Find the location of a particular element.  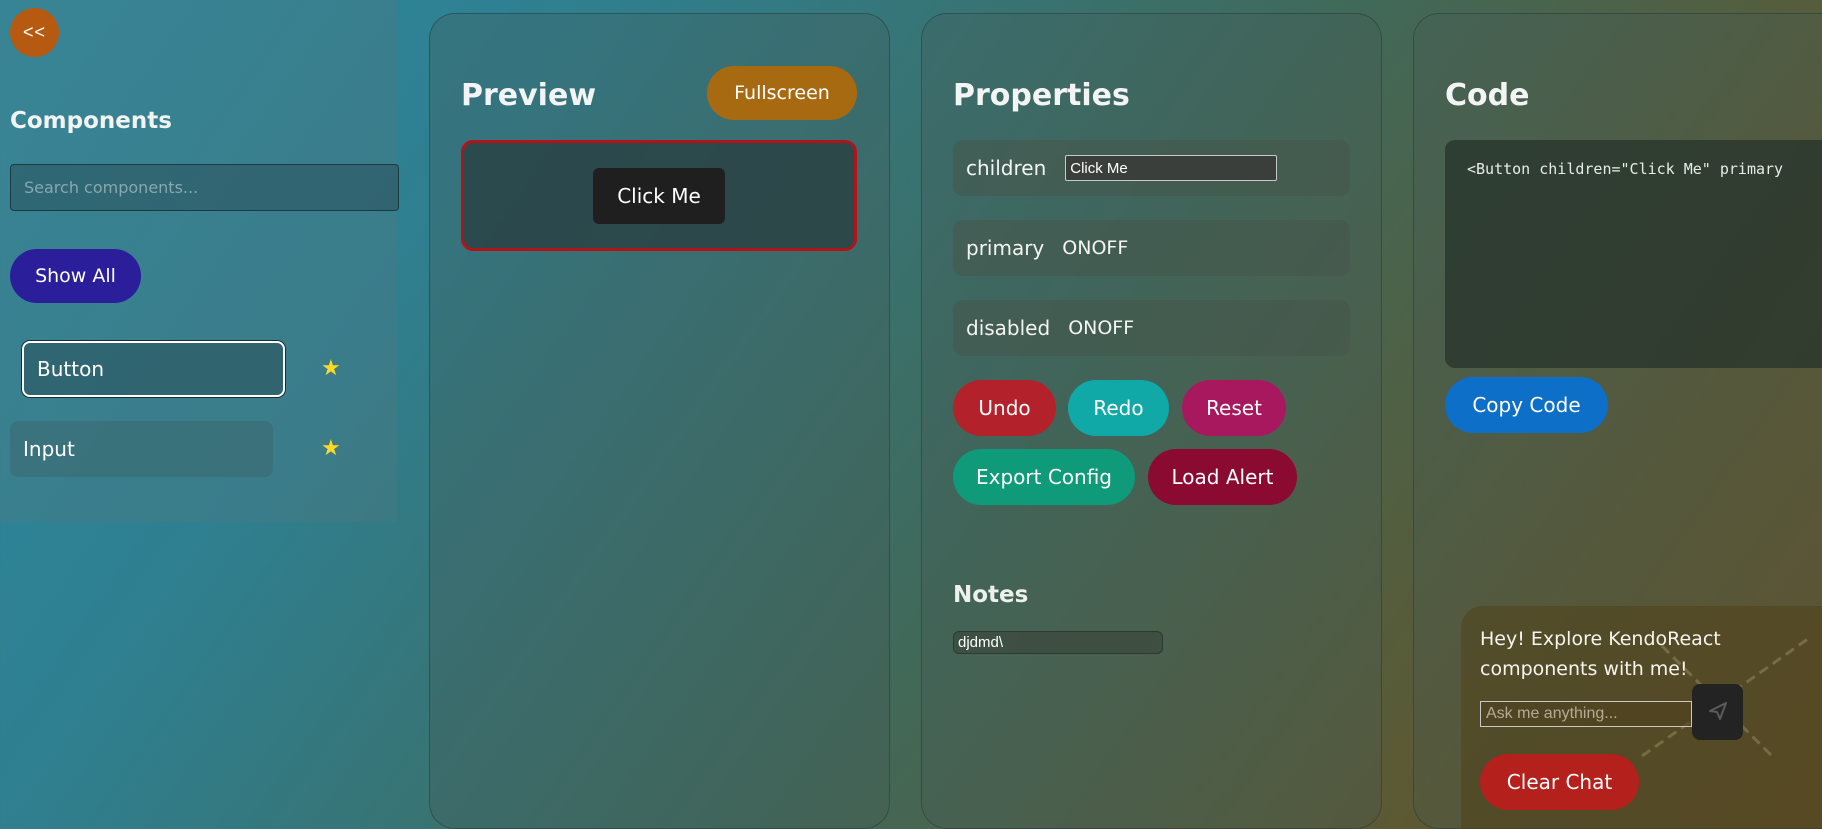

clear-chat-button: Clear Chat is located at coordinates (1559, 782).